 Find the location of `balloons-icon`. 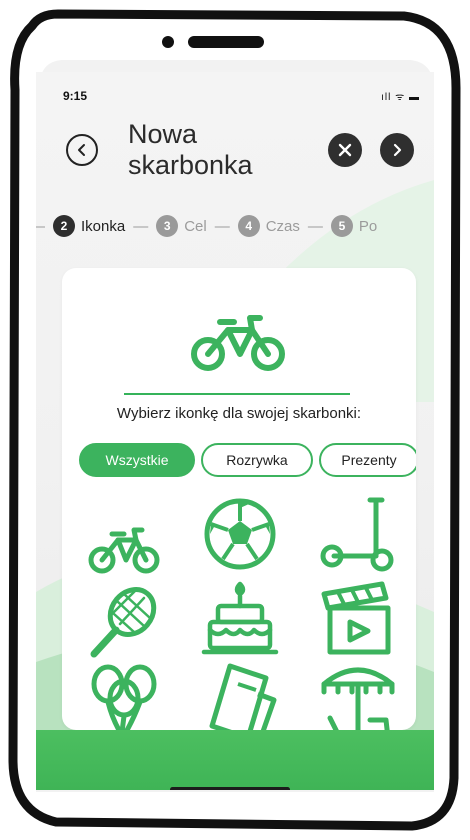

balloons-icon is located at coordinates (124, 696).